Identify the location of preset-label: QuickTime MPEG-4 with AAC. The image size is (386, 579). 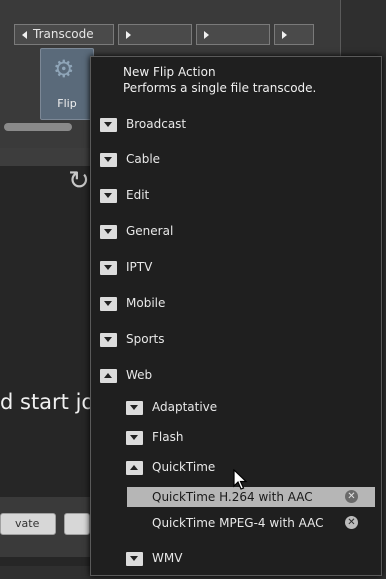
(238, 523).